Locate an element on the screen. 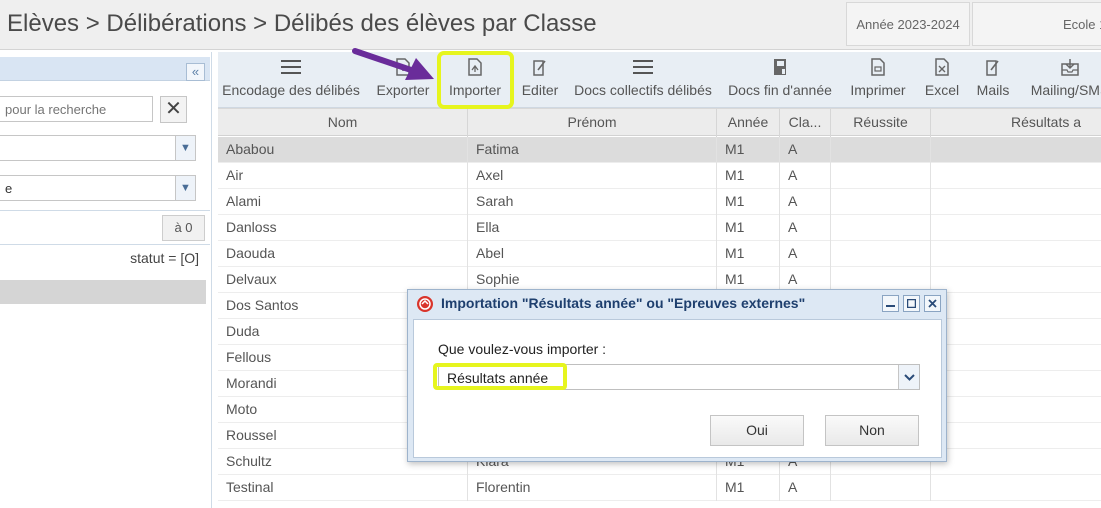  filter-combo-2-value: e is located at coordinates (9, 188).